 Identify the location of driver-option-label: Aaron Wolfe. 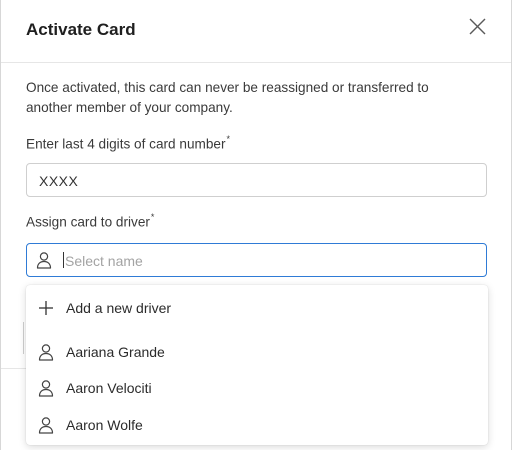
(104, 425).